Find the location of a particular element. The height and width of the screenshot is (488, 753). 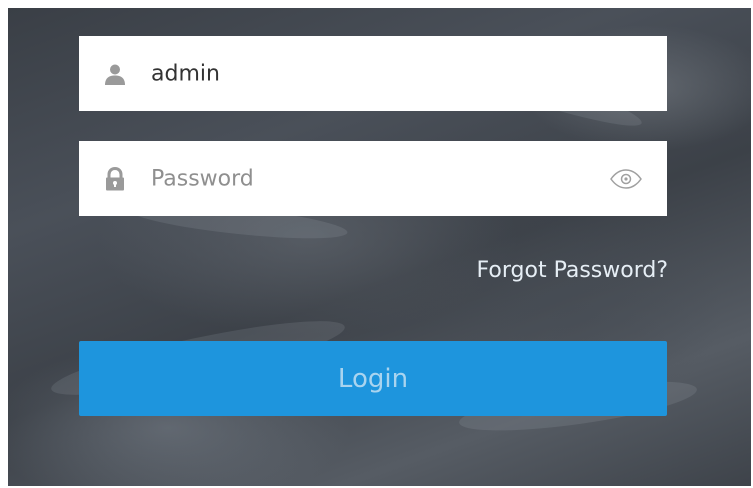

login-button: Login is located at coordinates (373, 378).